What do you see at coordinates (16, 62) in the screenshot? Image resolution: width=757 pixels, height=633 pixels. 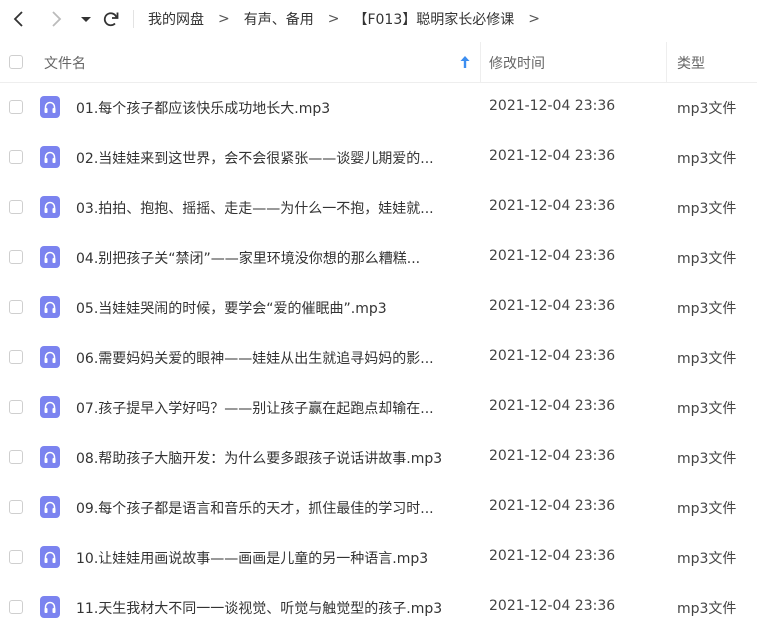 I see `select-all-checkbox` at bounding box center [16, 62].